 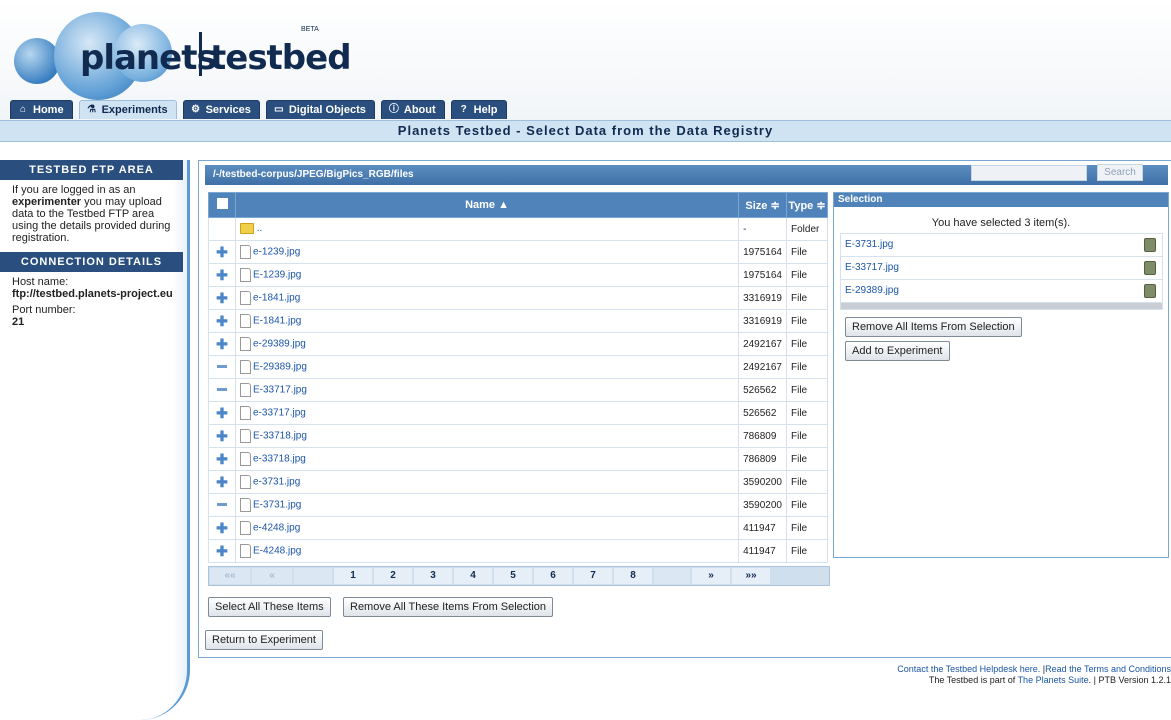 I want to click on pager-page-button: 5, so click(x=513, y=576).